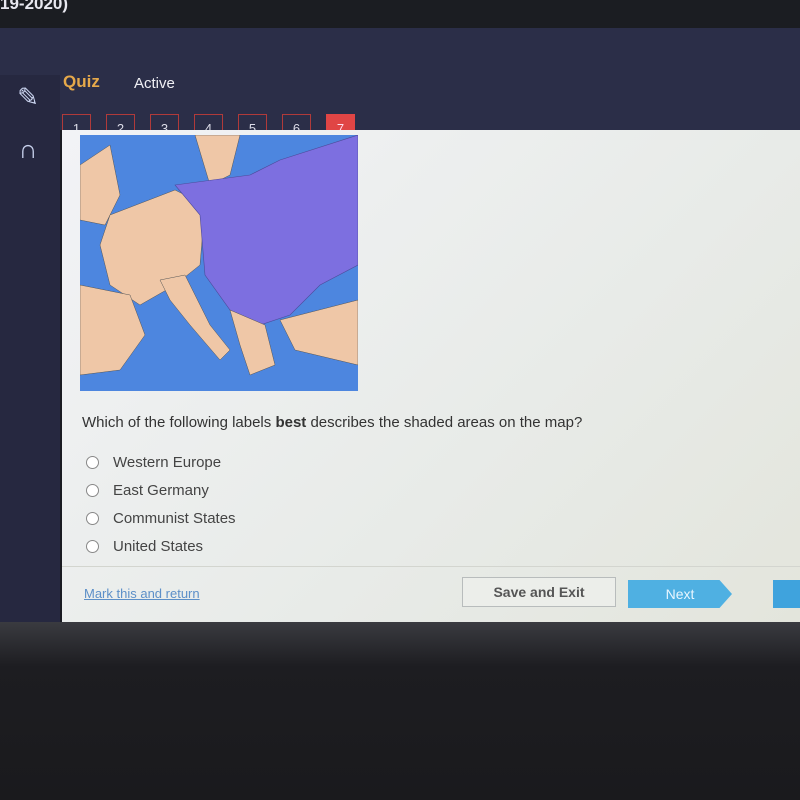 This screenshot has height=800, width=800. Describe the element at coordinates (174, 518) in the screenshot. I see `option-label: Communist States` at that location.